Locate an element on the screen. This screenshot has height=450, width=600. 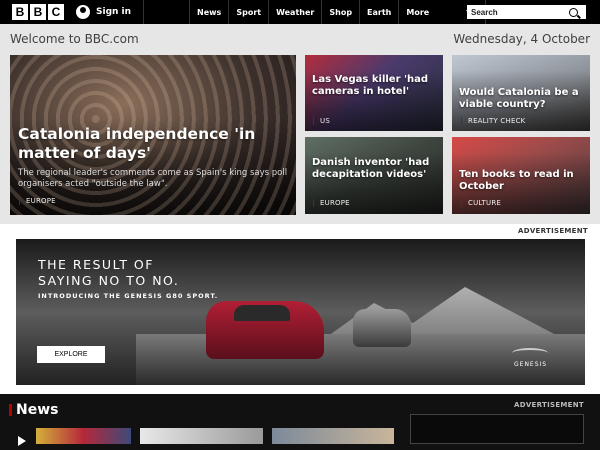
explore-button: EXPLORE is located at coordinates (71, 354).